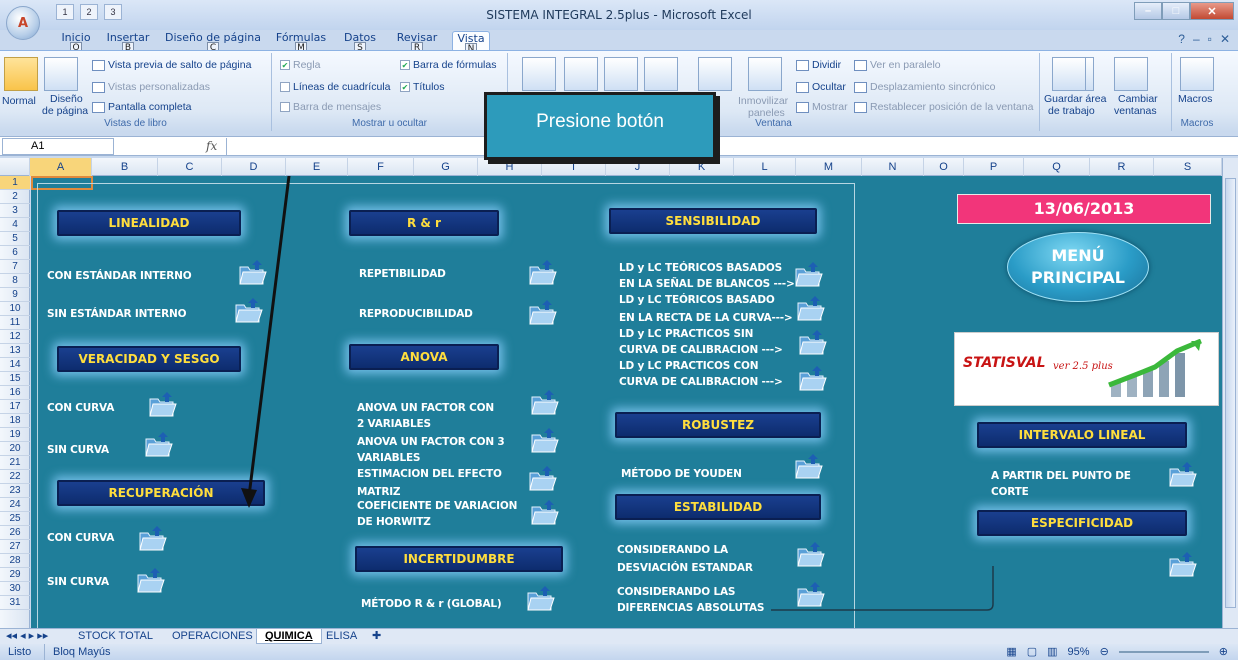 The width and height of the screenshot is (1238, 660). What do you see at coordinates (1057, 167) in the screenshot?
I see `column-header: Q` at bounding box center [1057, 167].